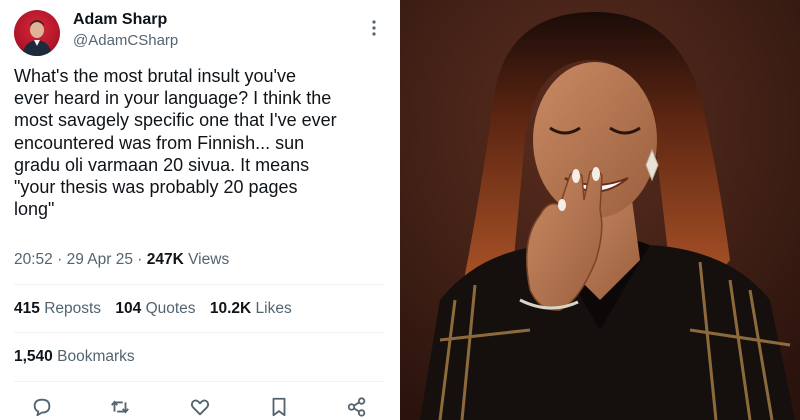  Describe the element at coordinates (273, 308) in the screenshot. I see `likes-label: Likes` at that location.